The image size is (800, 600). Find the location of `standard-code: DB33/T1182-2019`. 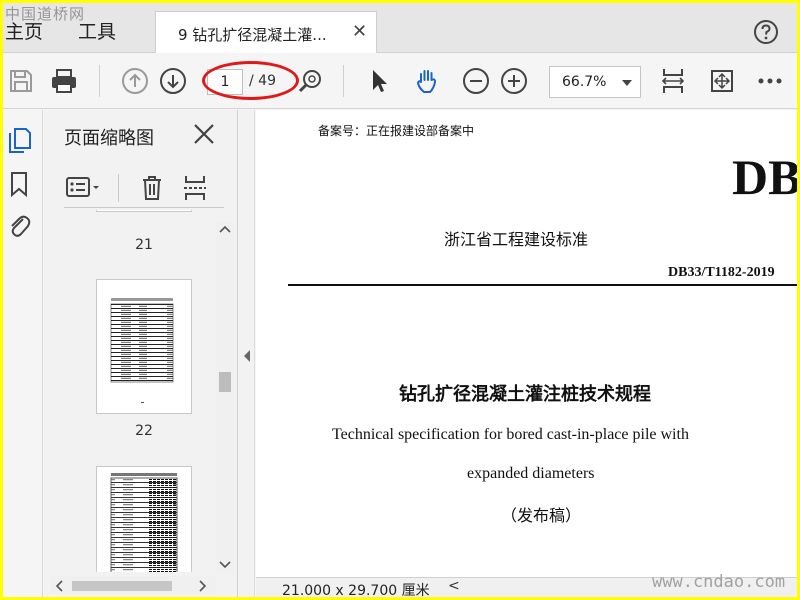

standard-code: DB33/T1182-2019 is located at coordinates (721, 272).